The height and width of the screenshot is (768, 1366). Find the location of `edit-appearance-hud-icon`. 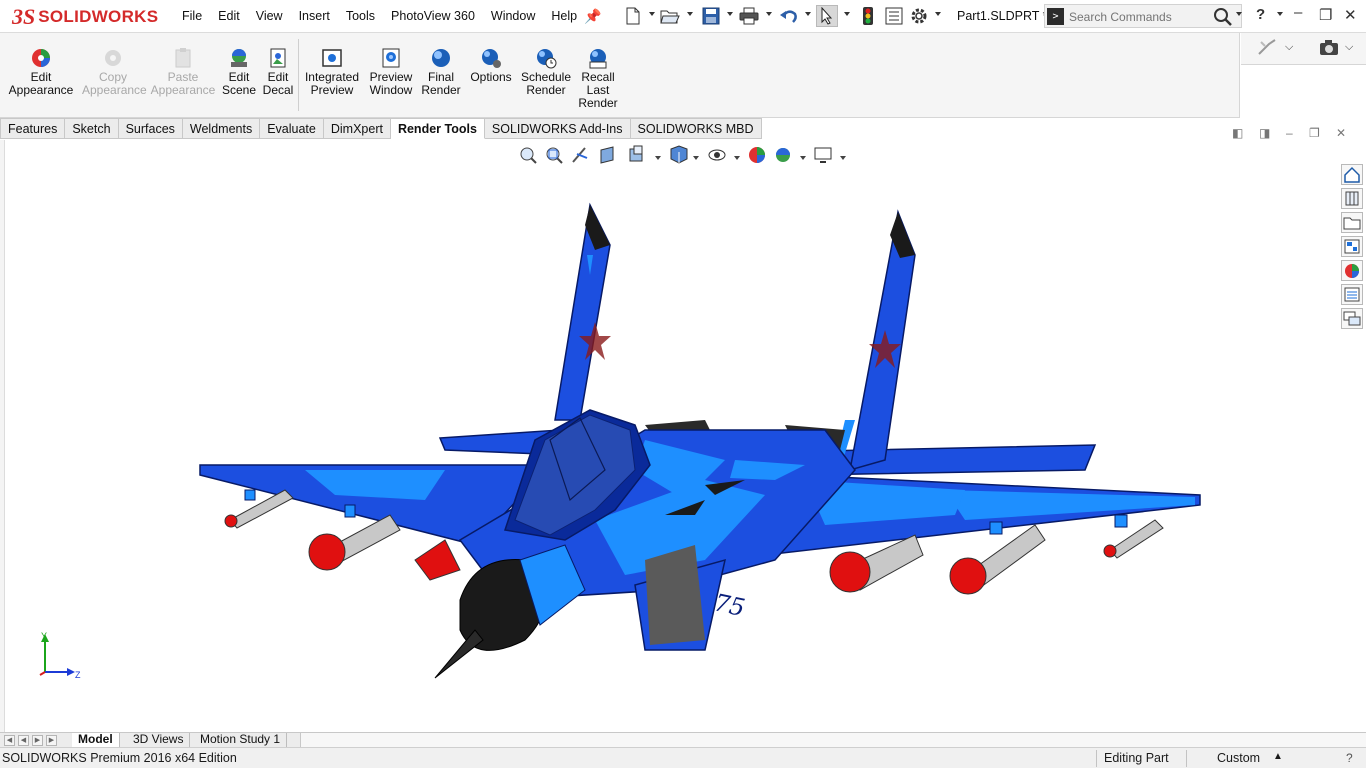

edit-appearance-hud-icon is located at coordinates (757, 155).